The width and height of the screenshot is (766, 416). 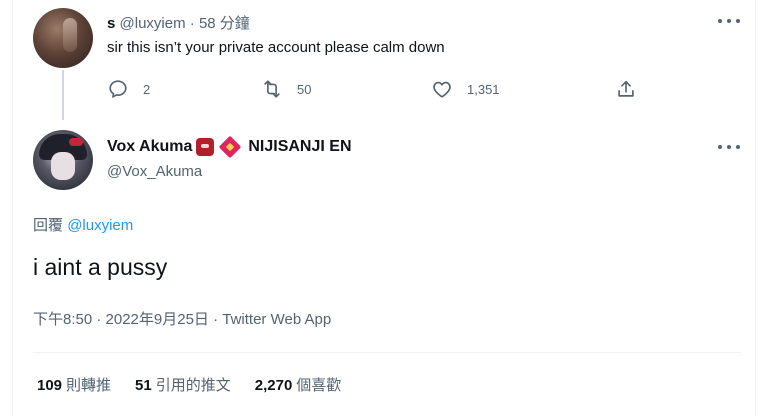 I want to click on likes-stat-count: 2,270, so click(x=273, y=385).